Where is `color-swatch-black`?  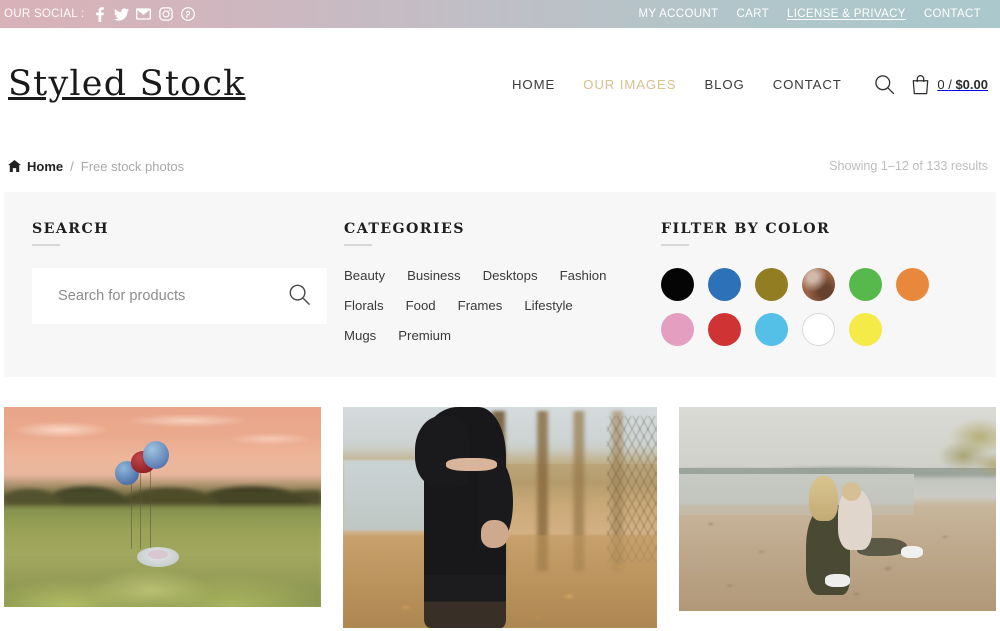 color-swatch-black is located at coordinates (677, 284).